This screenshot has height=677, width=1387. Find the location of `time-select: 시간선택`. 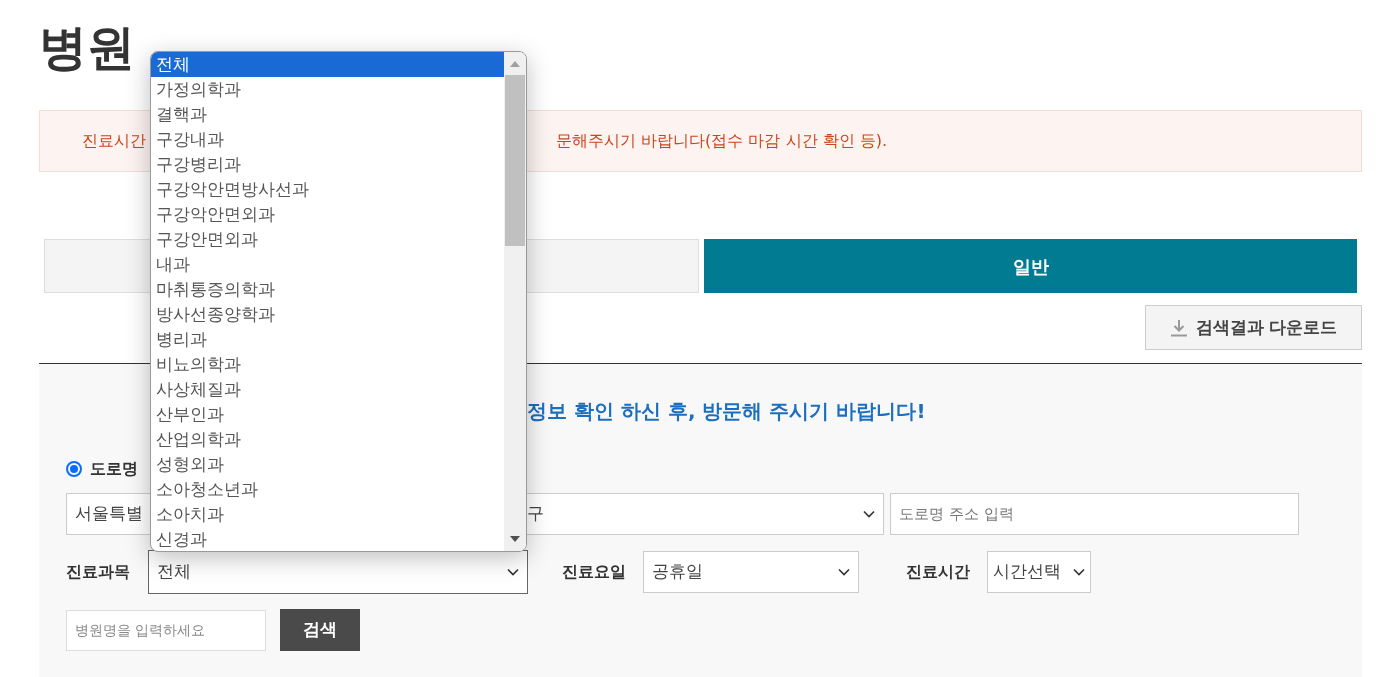

time-select: 시간선택 is located at coordinates (1039, 572).